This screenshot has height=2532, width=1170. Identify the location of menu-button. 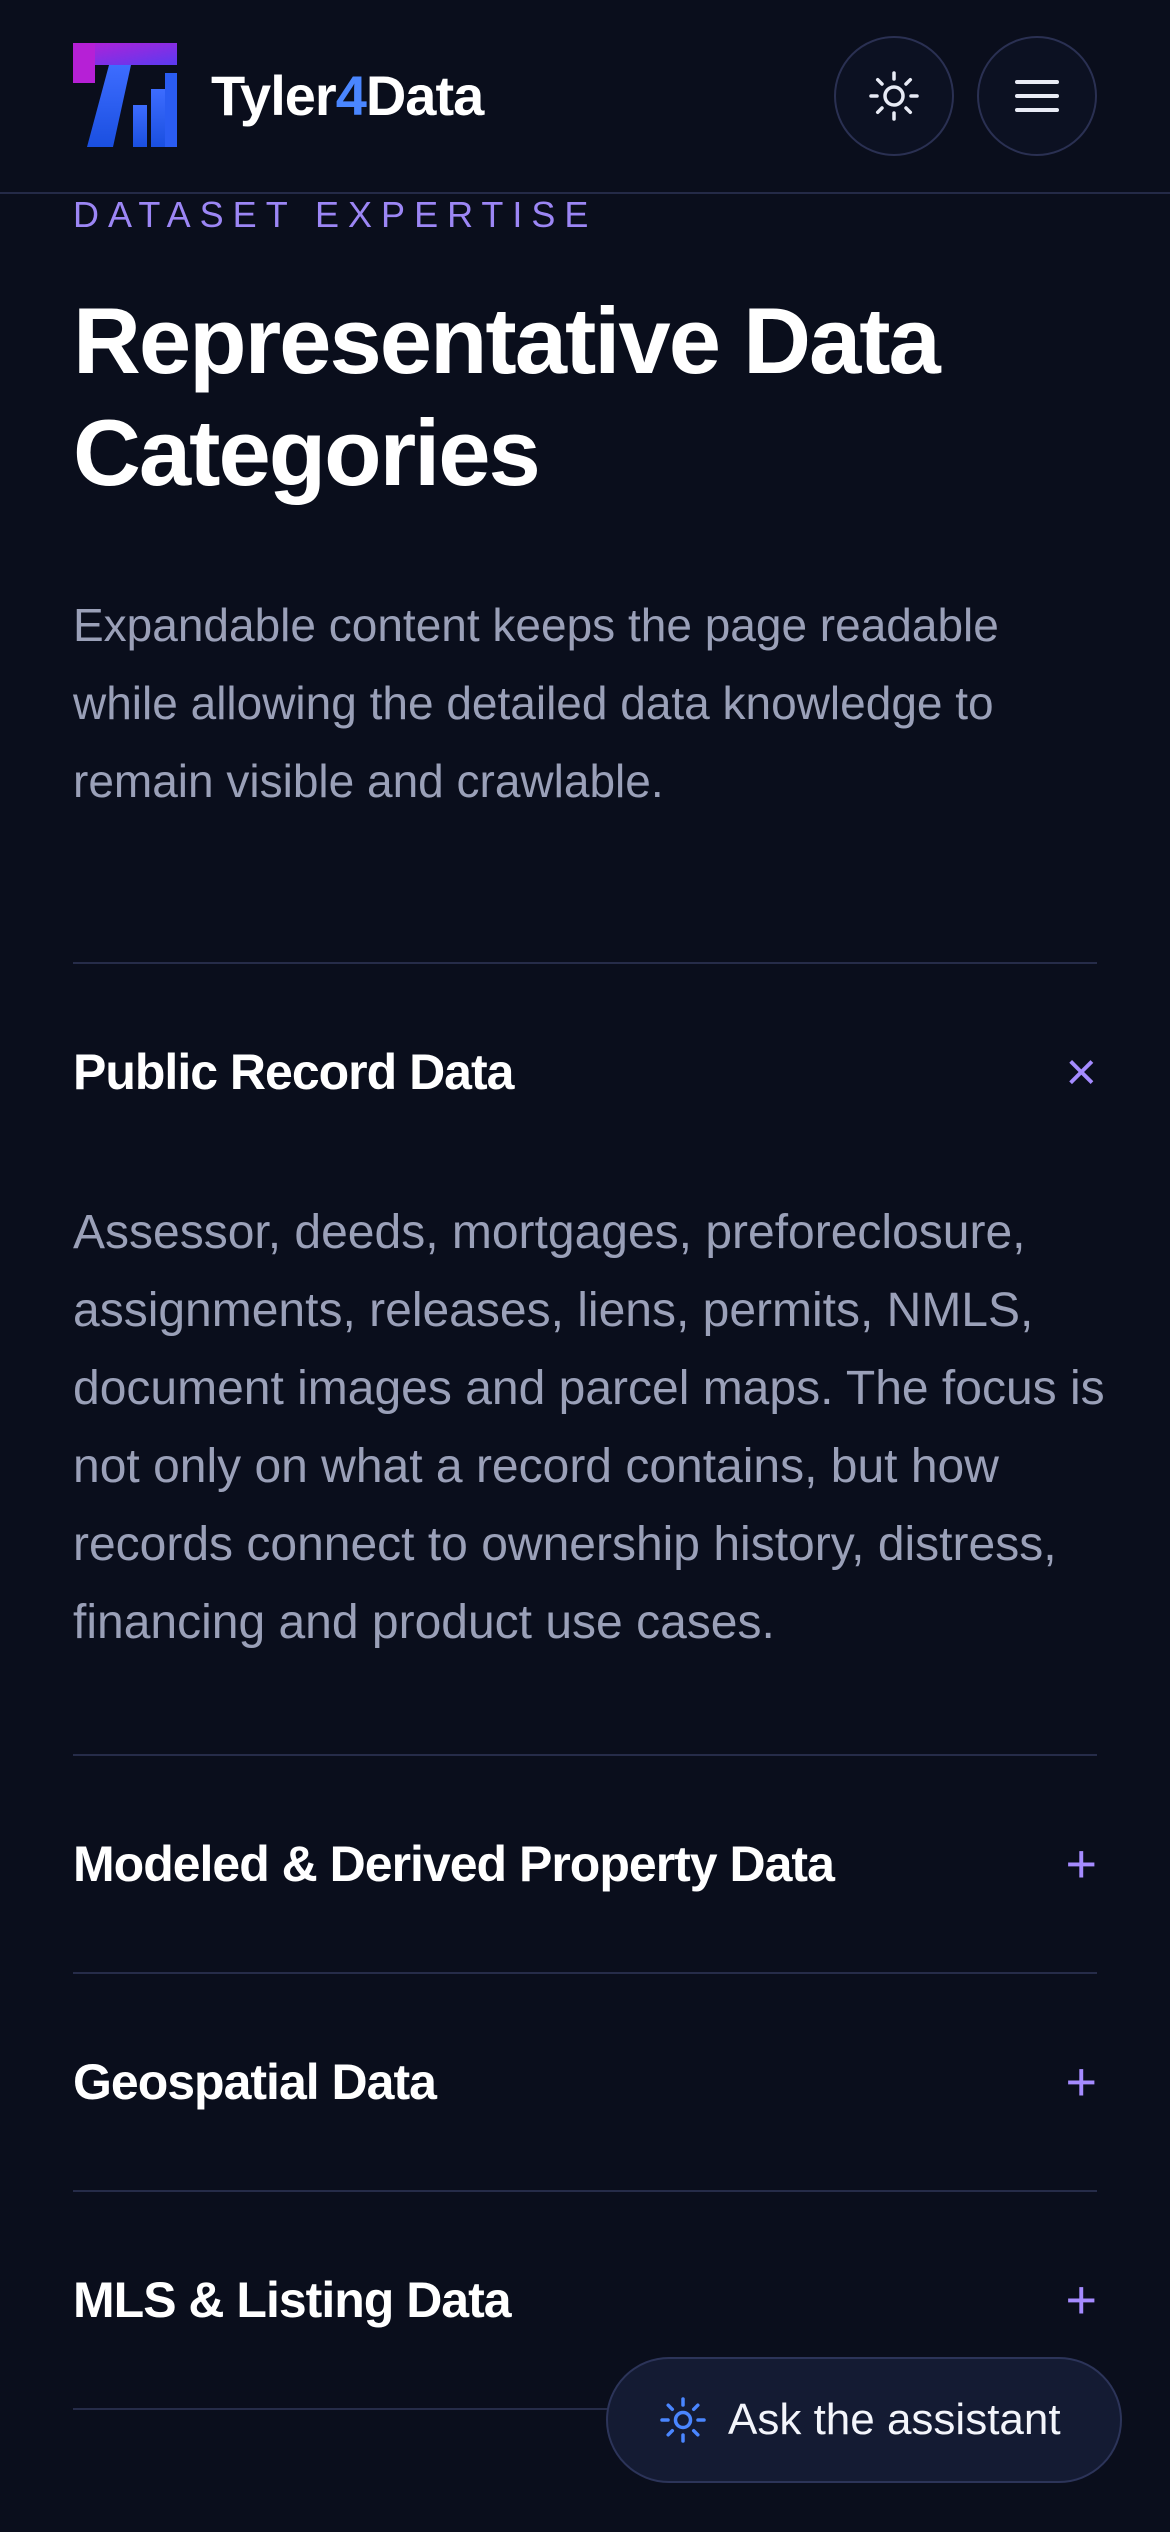
(1037, 96).